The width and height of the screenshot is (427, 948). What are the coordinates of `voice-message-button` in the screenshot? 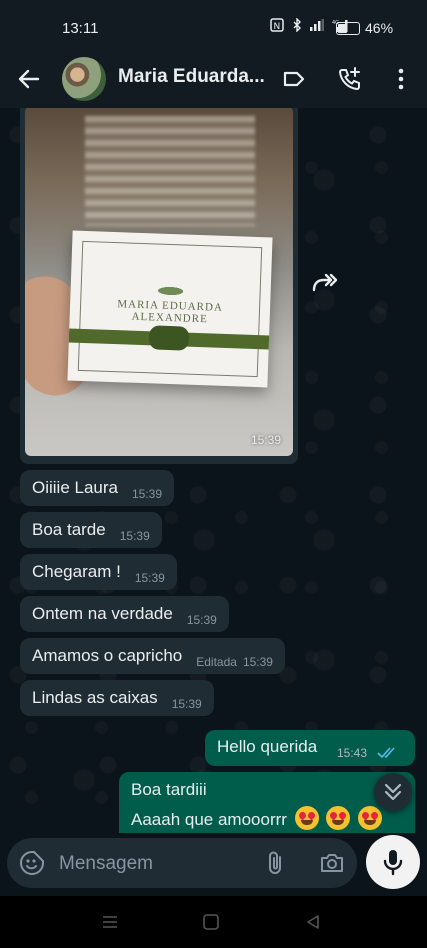 It's located at (393, 862).